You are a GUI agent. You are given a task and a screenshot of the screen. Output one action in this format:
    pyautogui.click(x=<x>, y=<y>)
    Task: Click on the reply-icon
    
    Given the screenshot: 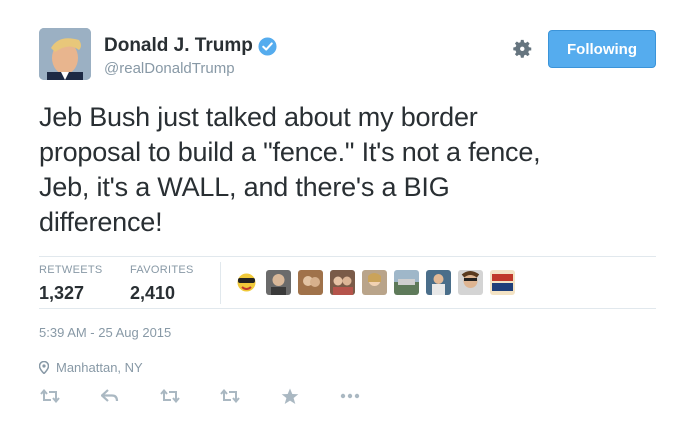 What is the action you would take?
    pyautogui.click(x=110, y=395)
    